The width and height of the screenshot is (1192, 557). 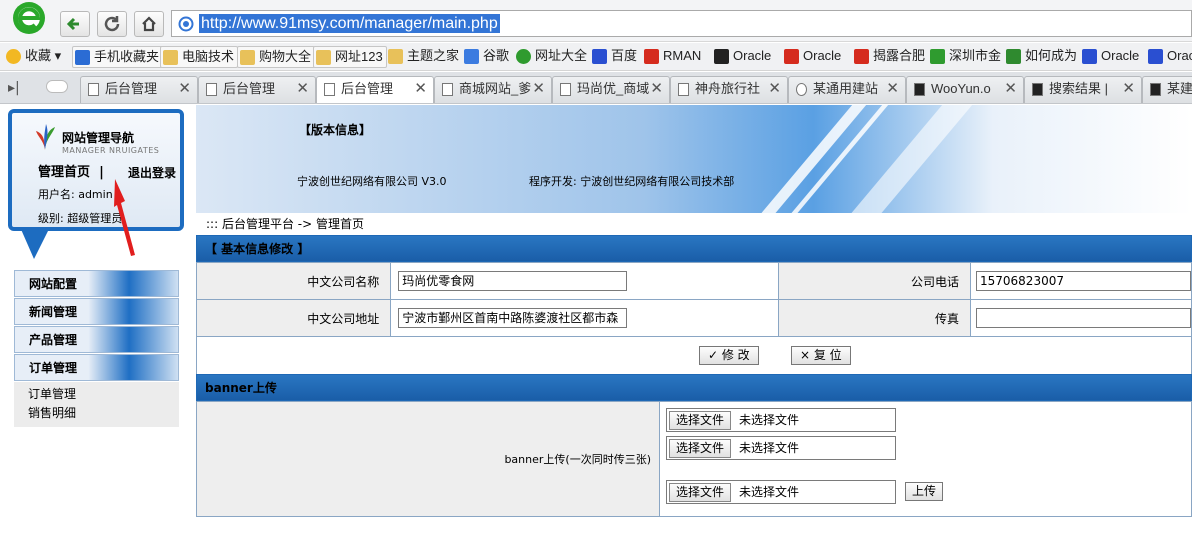 I want to click on menu-news: 新闻管理, so click(x=96, y=311).